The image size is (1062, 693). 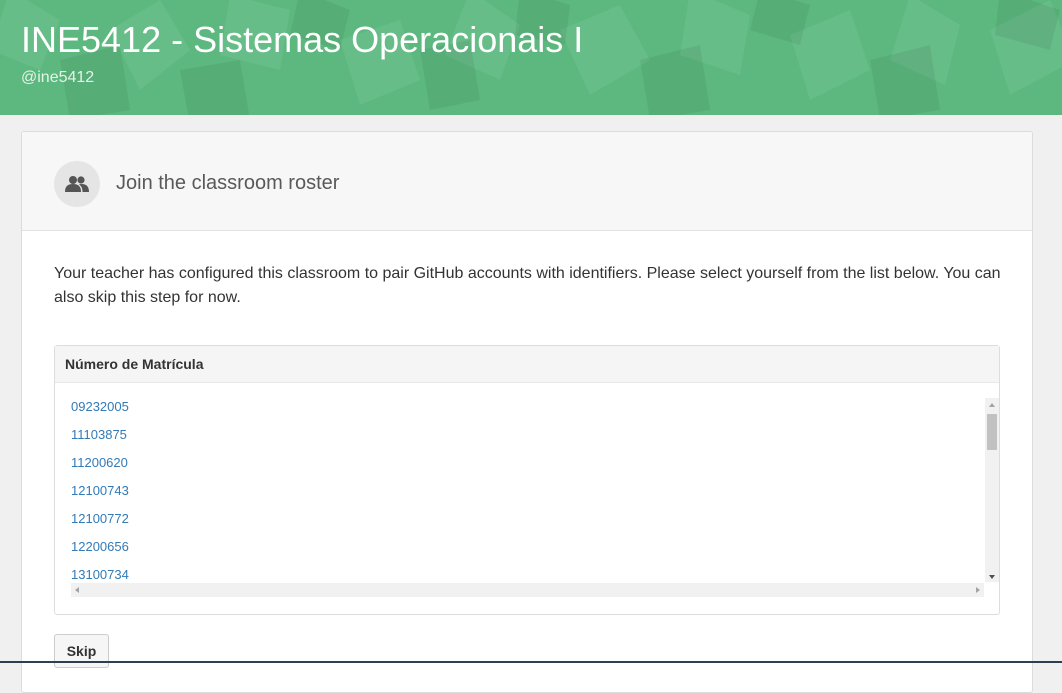 I want to click on card-header: Join the classroom roster, so click(x=527, y=181).